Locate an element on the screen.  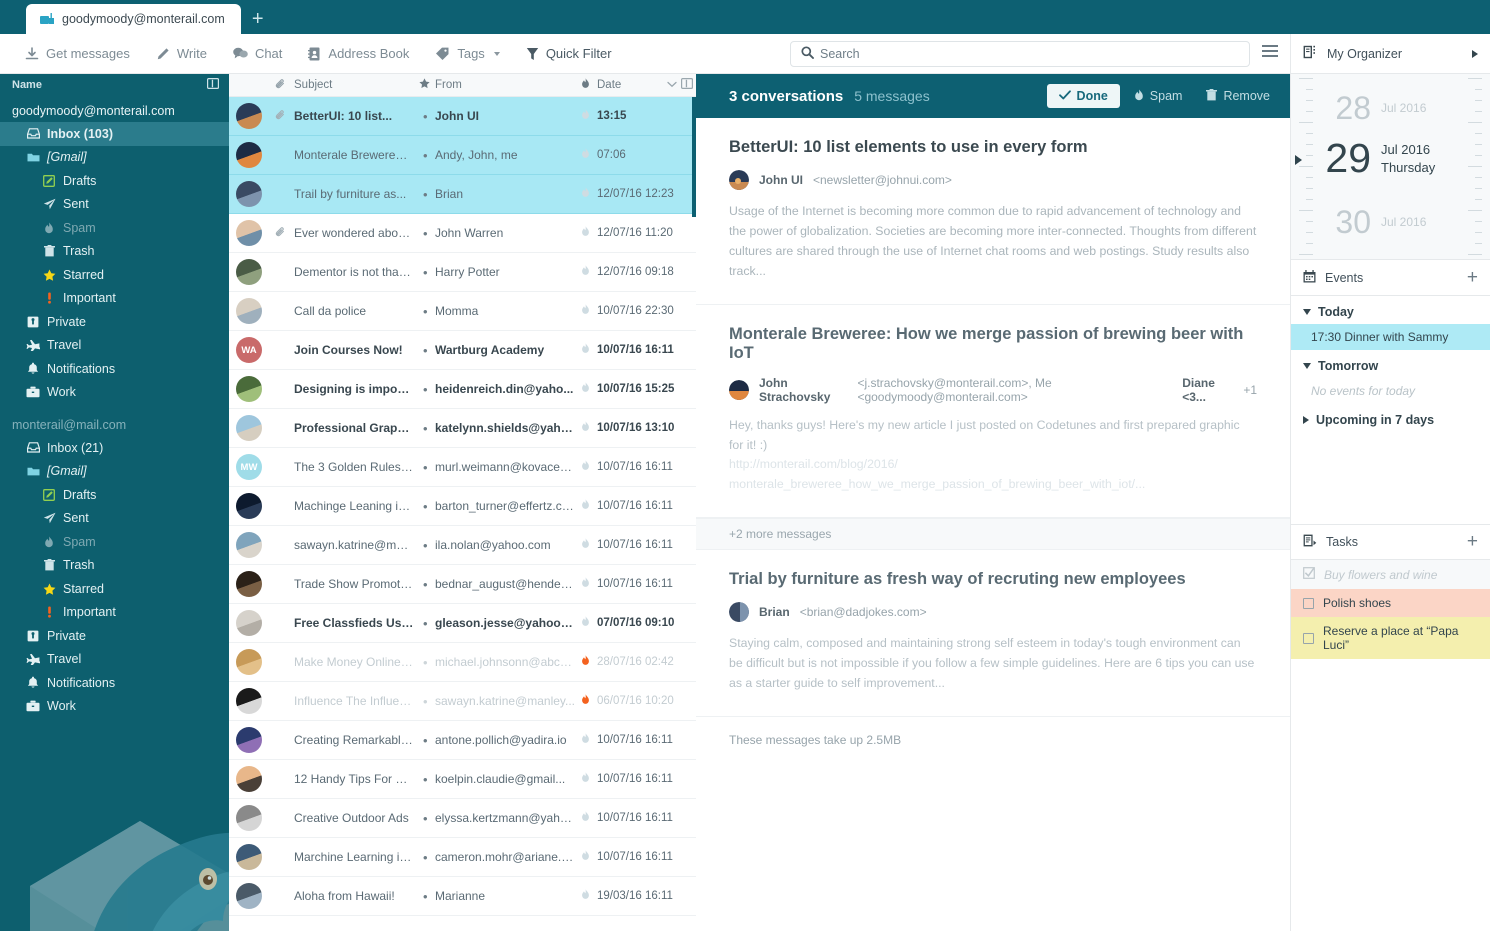
sidebar-item-notifications-2: Notifications is located at coordinates (114, 683).